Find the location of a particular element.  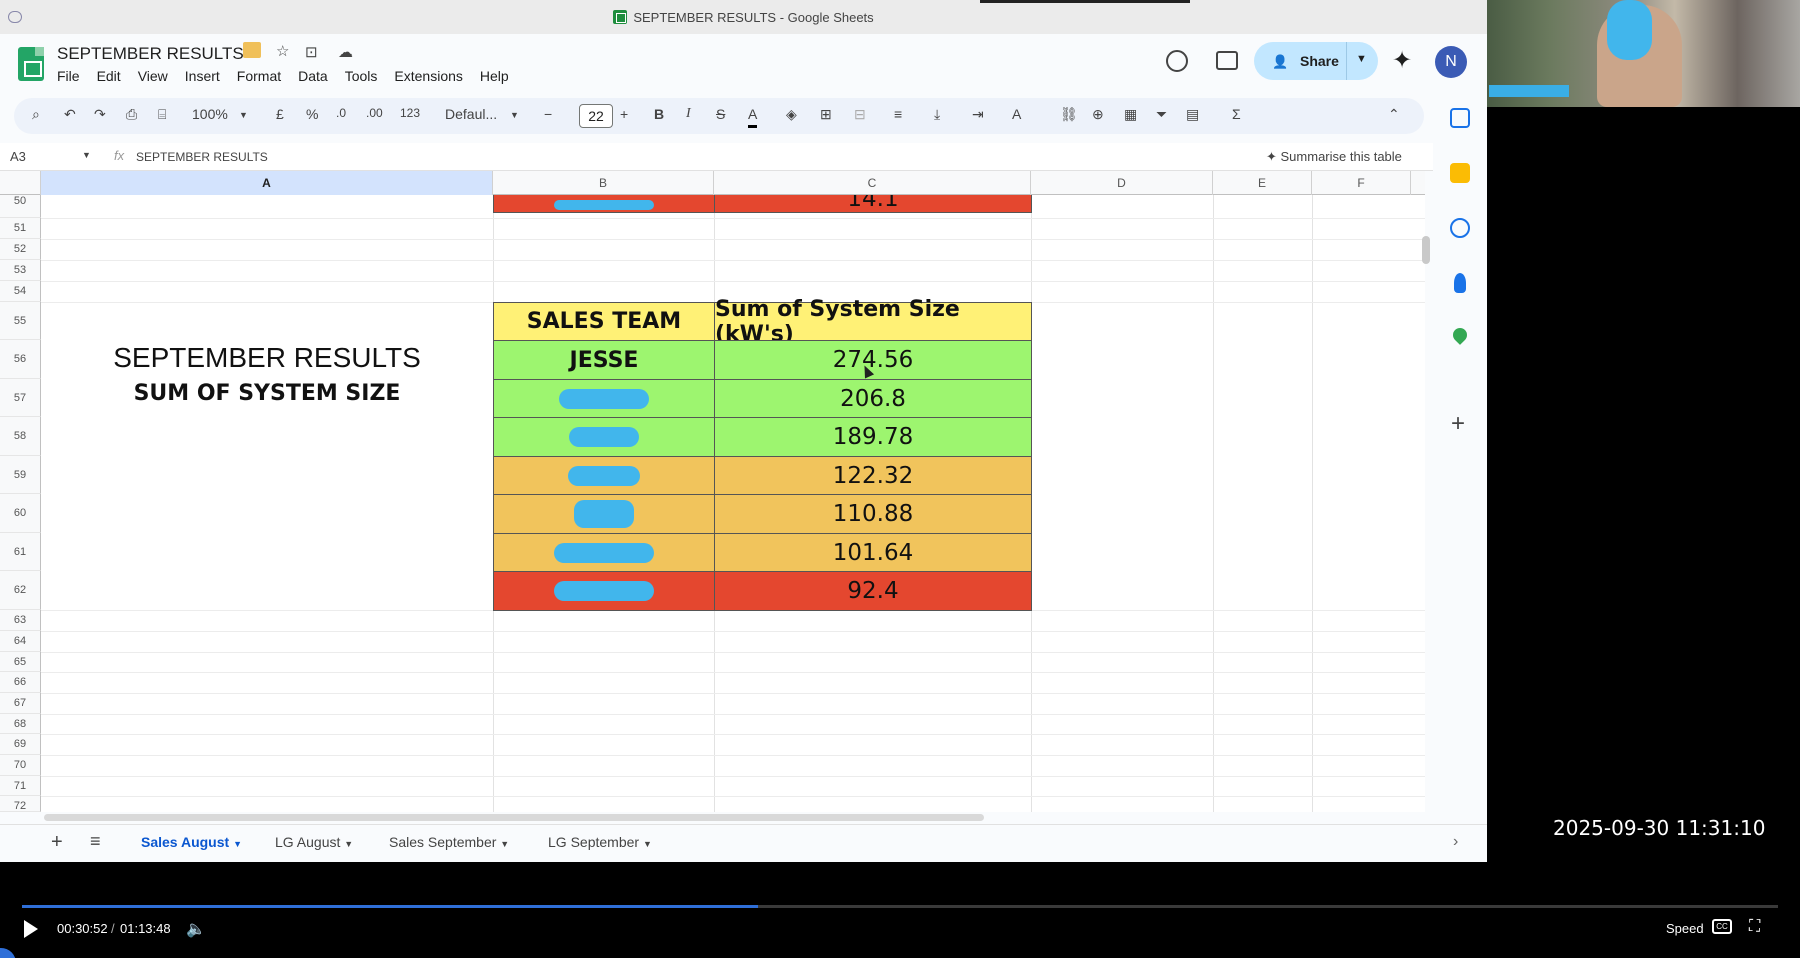

sheets-logo is located at coordinates (31, 64).